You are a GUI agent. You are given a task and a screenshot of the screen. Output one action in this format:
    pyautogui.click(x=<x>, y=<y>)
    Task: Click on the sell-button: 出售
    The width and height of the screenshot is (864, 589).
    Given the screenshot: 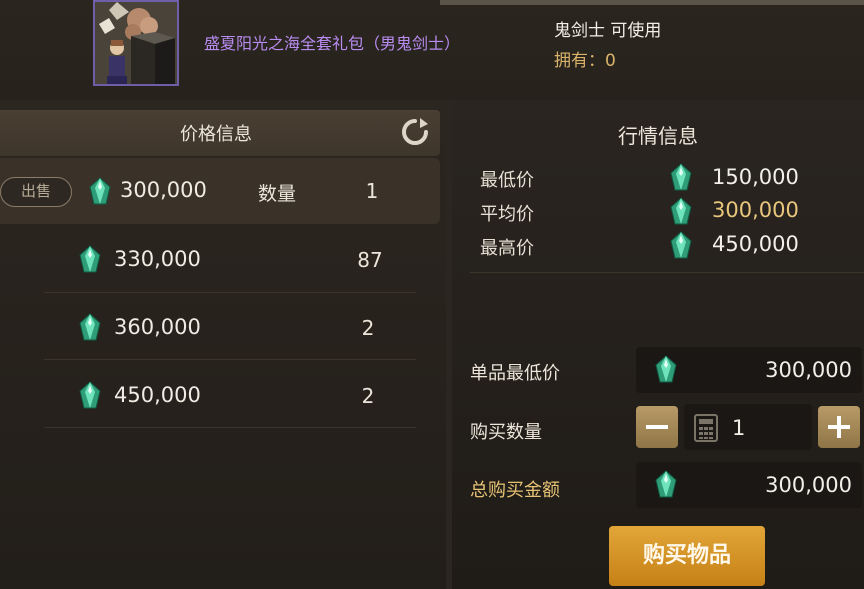 What is the action you would take?
    pyautogui.click(x=36, y=192)
    